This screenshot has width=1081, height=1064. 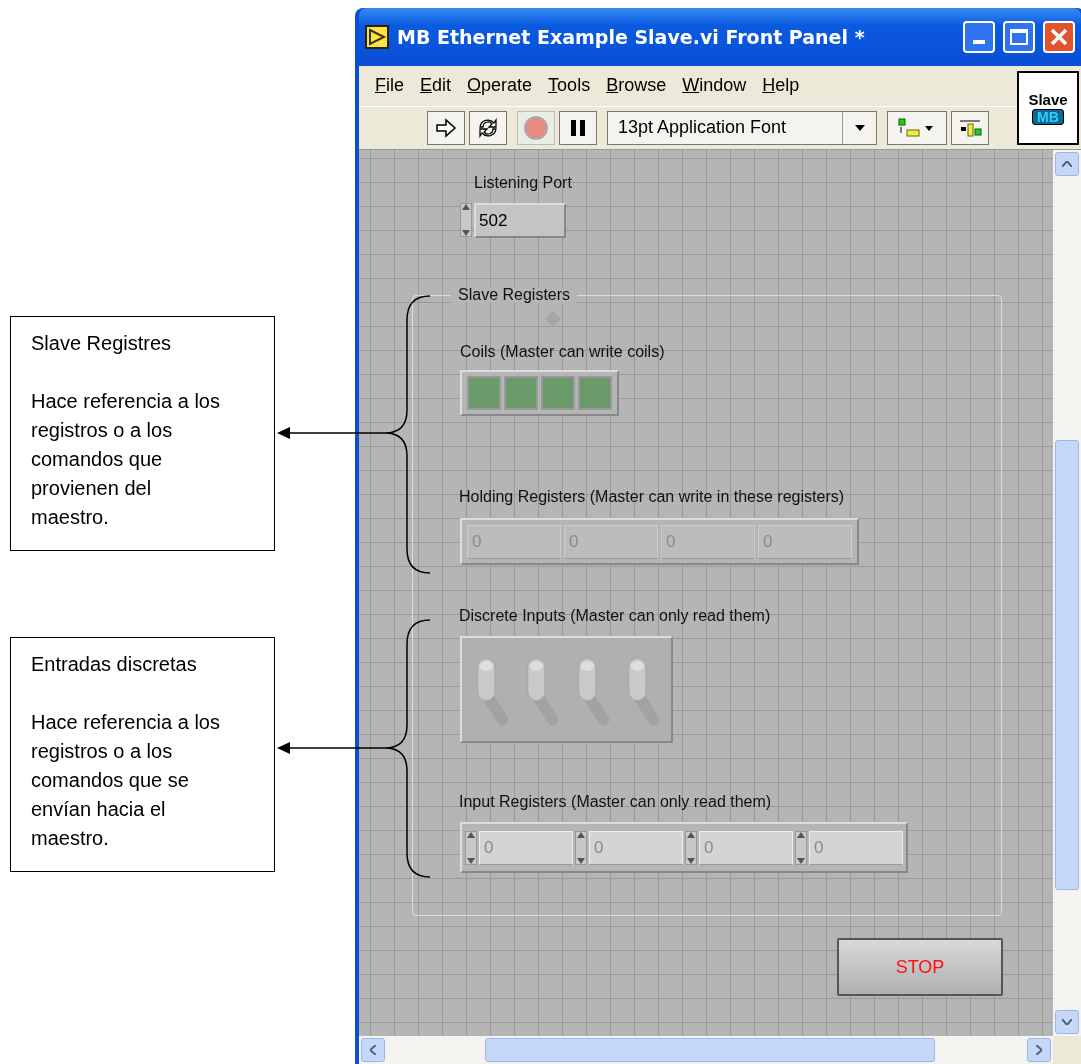 What do you see at coordinates (781, 86) in the screenshot?
I see `menu-item: Help` at bounding box center [781, 86].